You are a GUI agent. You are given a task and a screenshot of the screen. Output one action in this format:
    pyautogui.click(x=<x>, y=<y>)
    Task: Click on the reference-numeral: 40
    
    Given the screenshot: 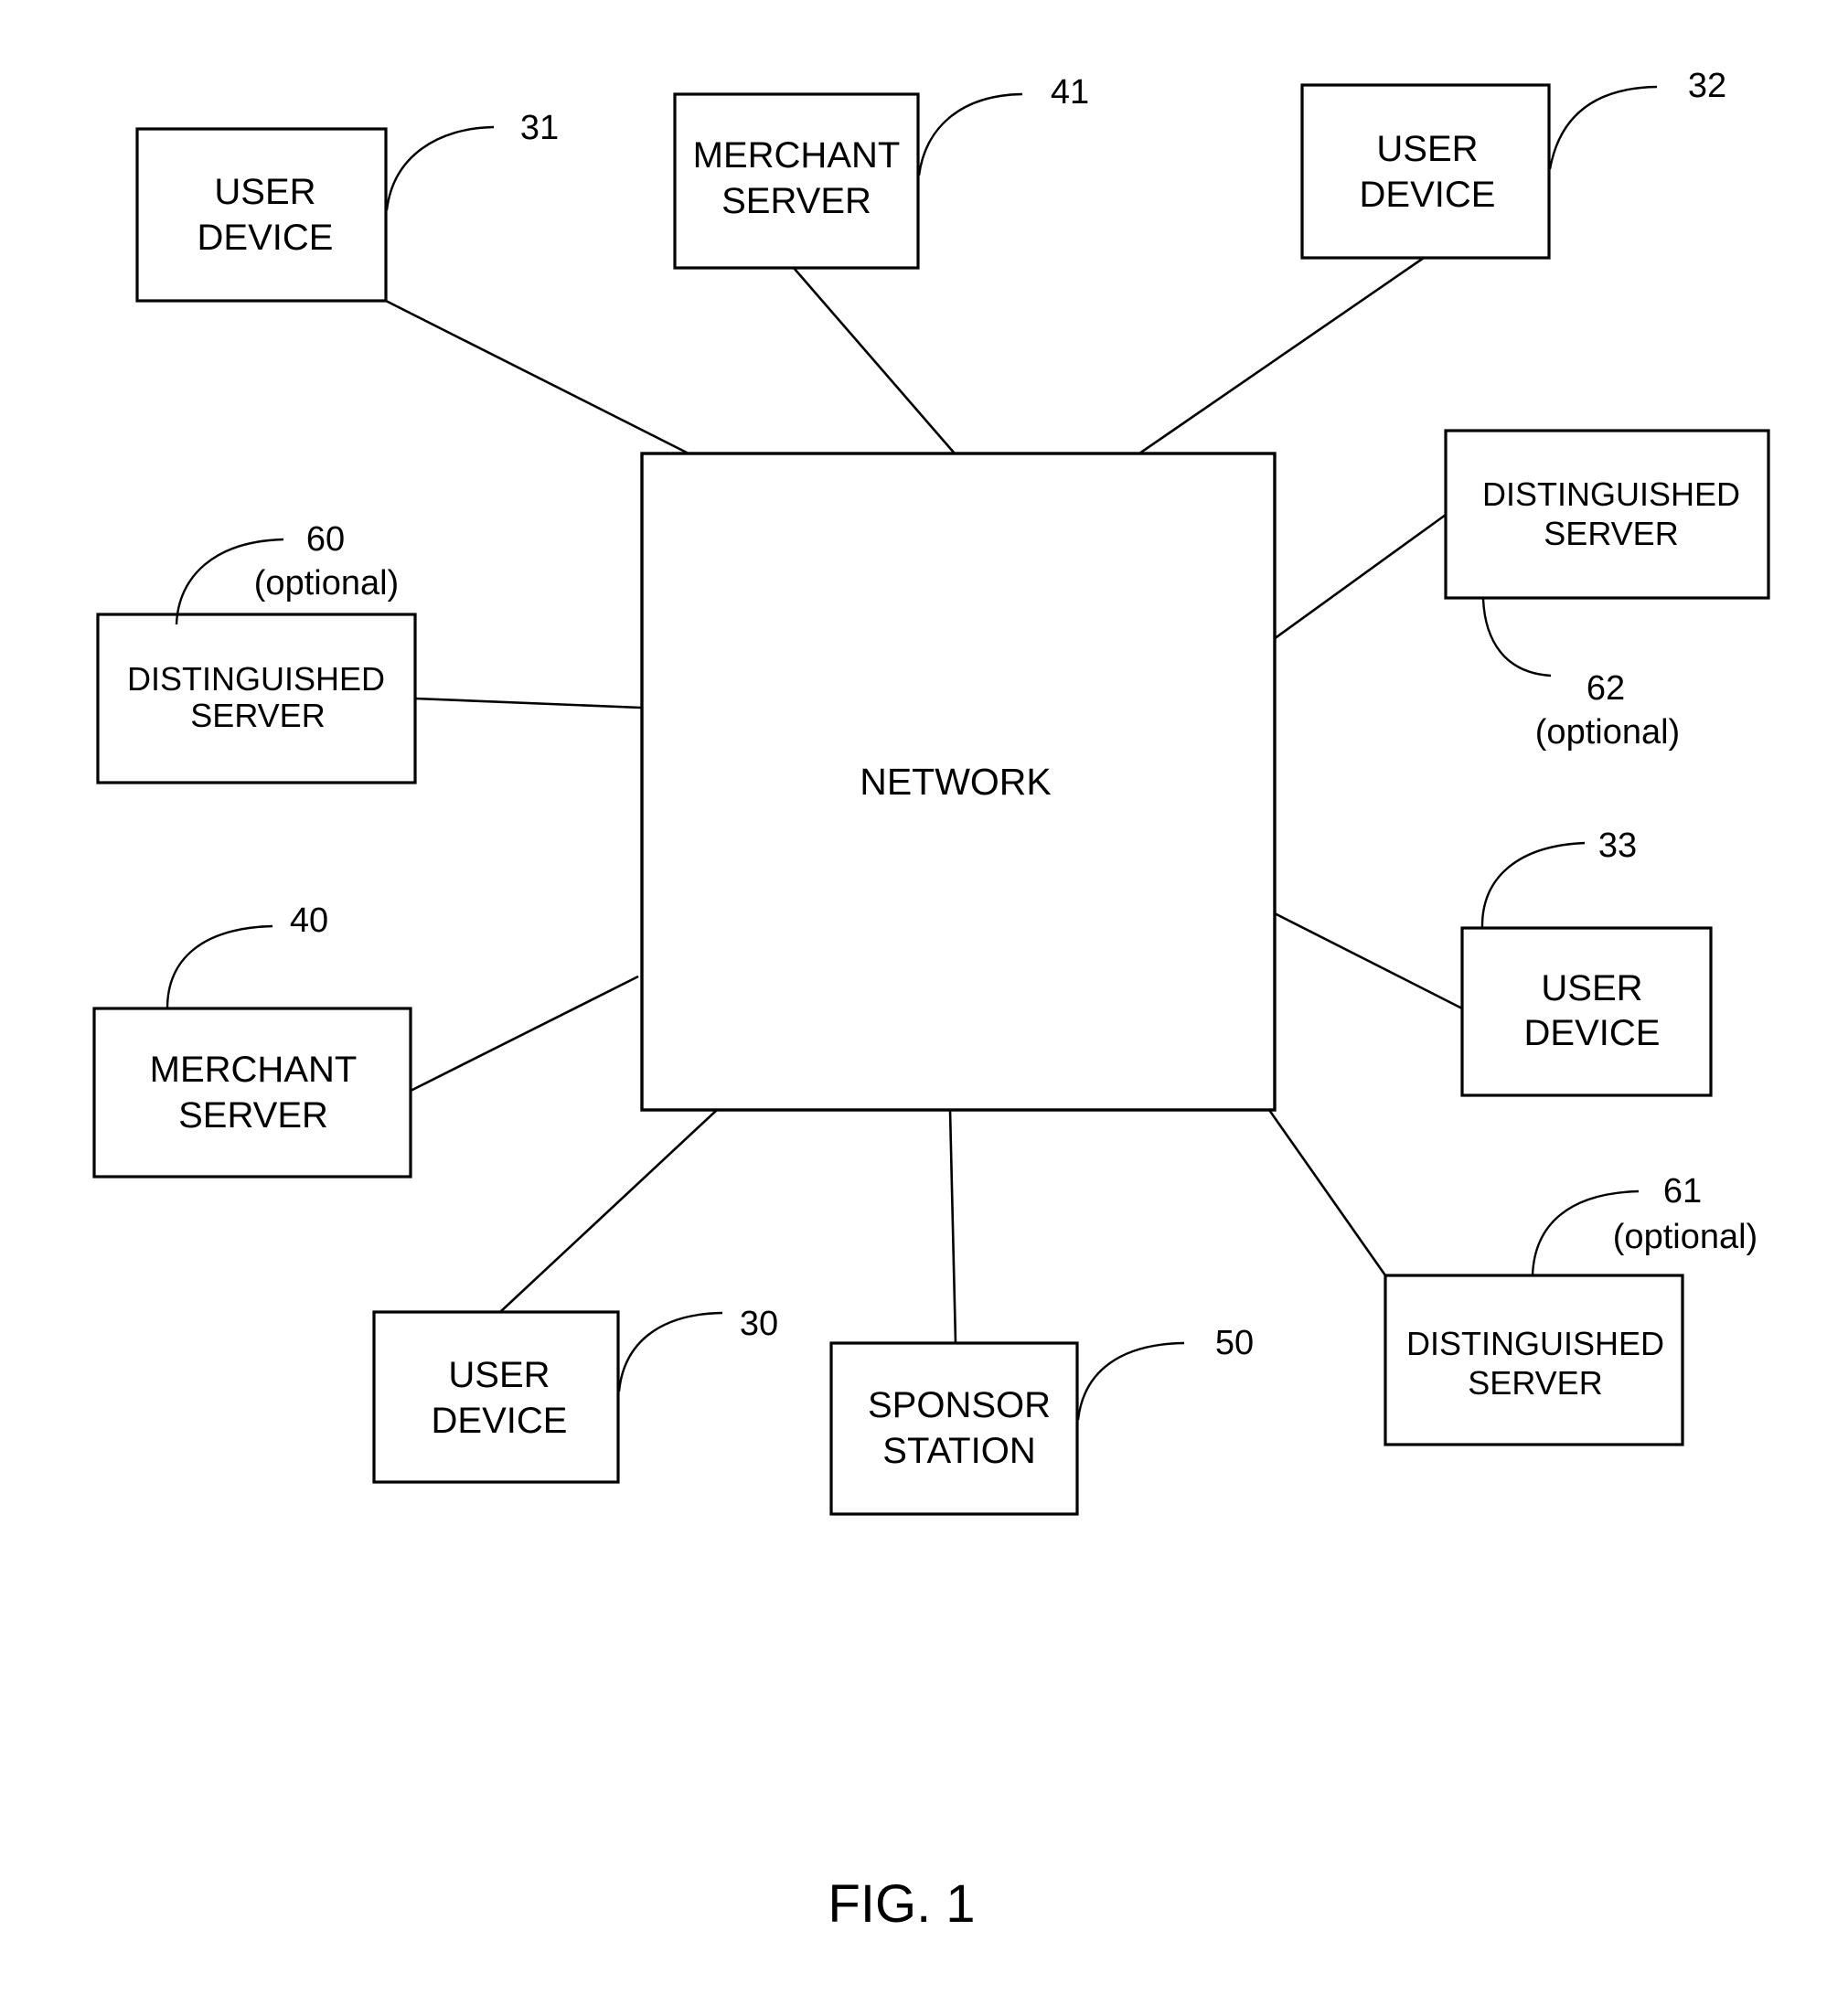 What is the action you would take?
    pyautogui.click(x=309, y=920)
    